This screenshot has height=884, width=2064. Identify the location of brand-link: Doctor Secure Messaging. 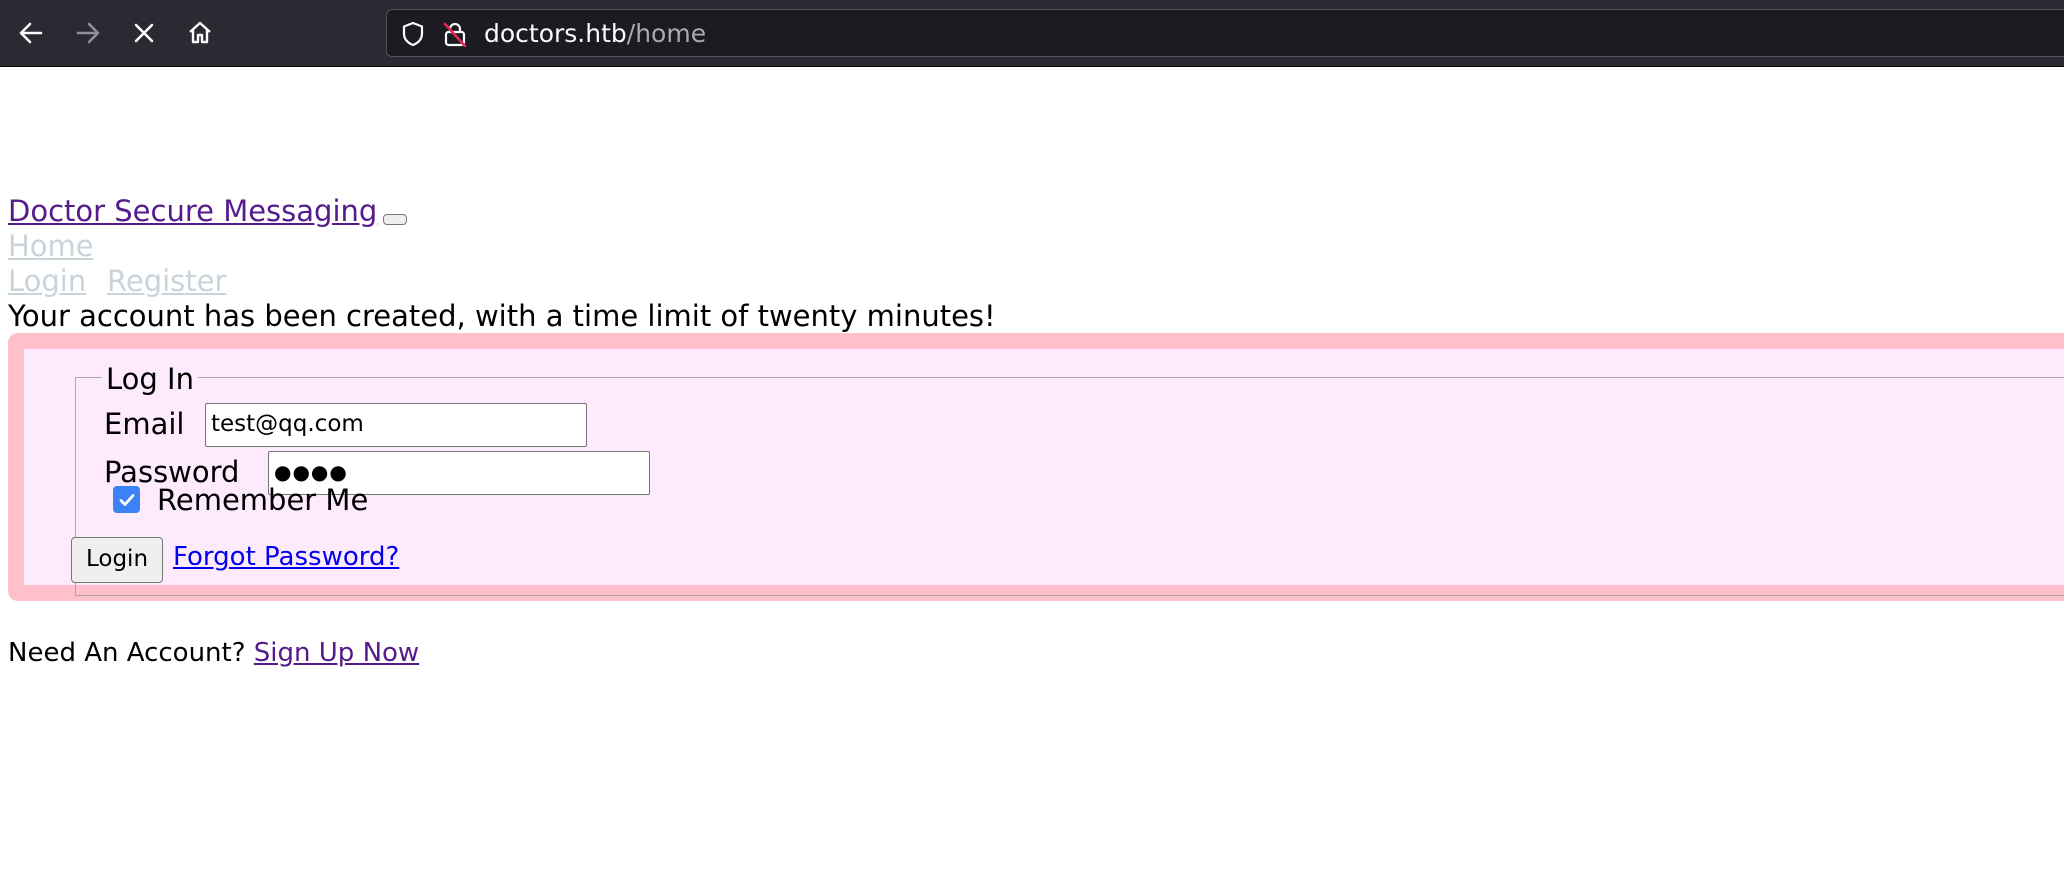
(192, 211).